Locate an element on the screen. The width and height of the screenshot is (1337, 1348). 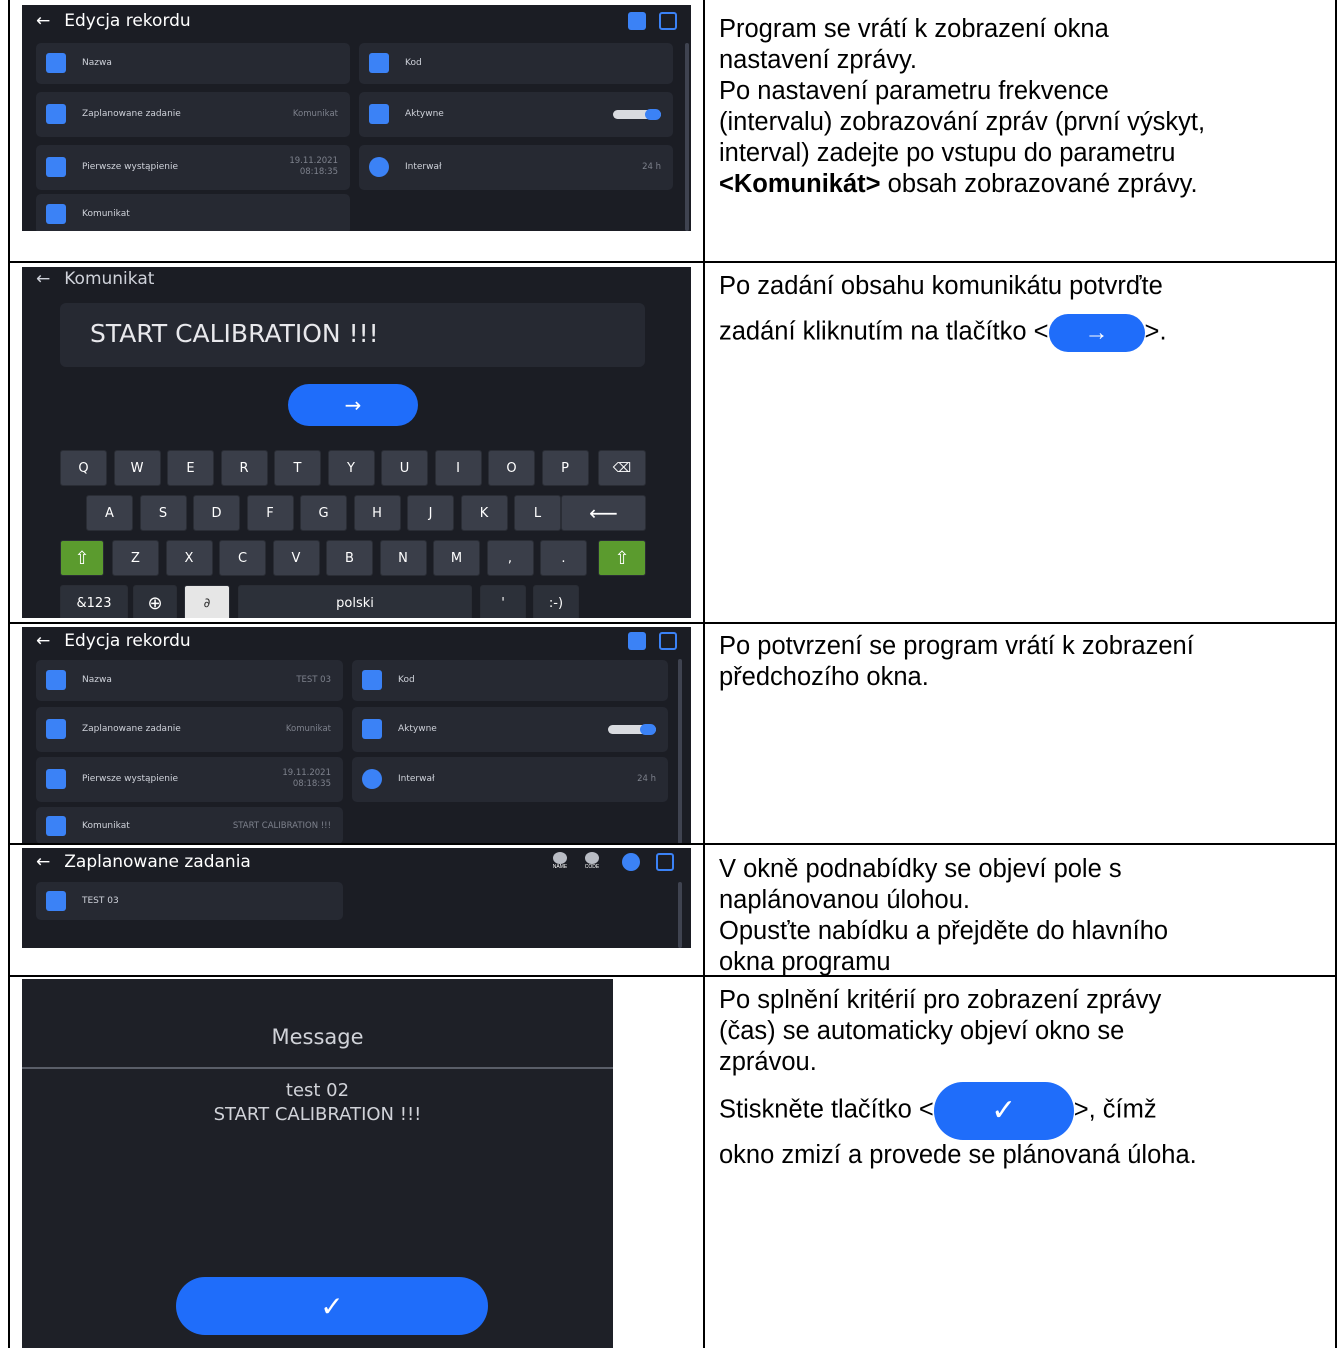
message-input: START CALIBRATION !!! is located at coordinates (352, 335).